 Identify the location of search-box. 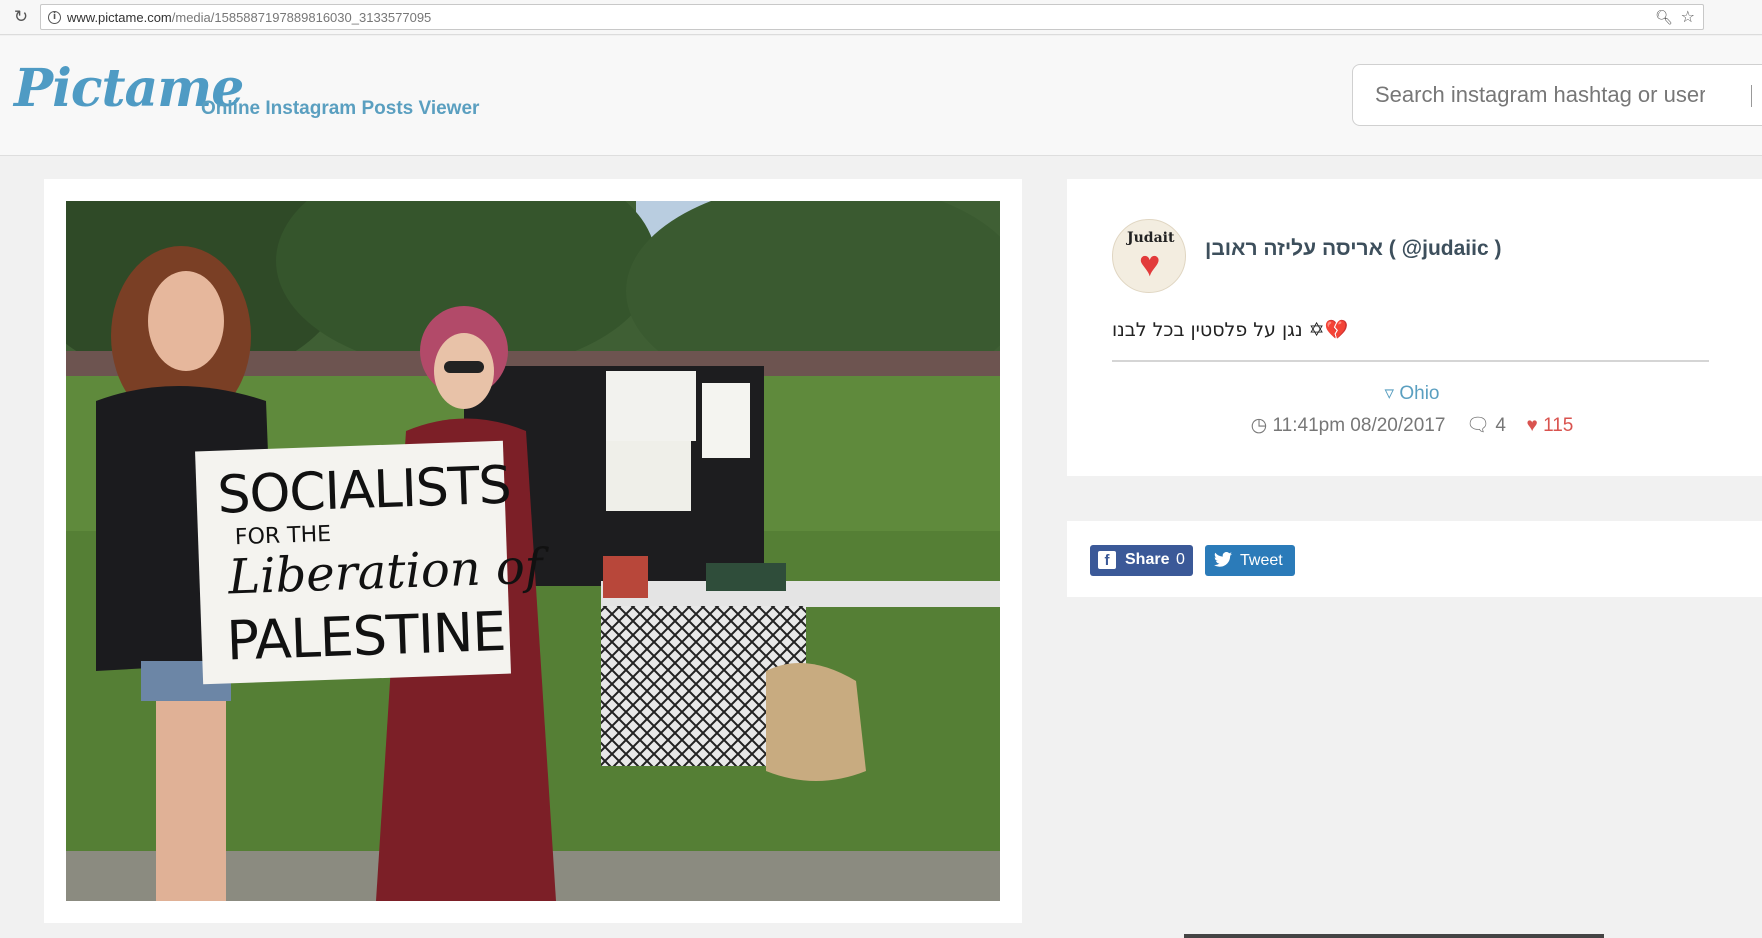
(1557, 95).